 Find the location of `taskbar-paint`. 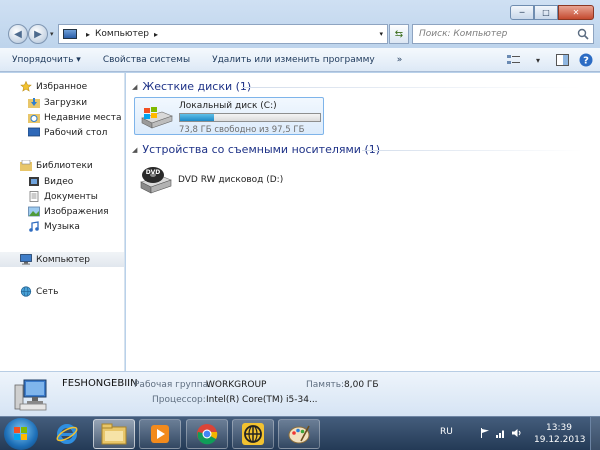

taskbar-paint is located at coordinates (299, 434).